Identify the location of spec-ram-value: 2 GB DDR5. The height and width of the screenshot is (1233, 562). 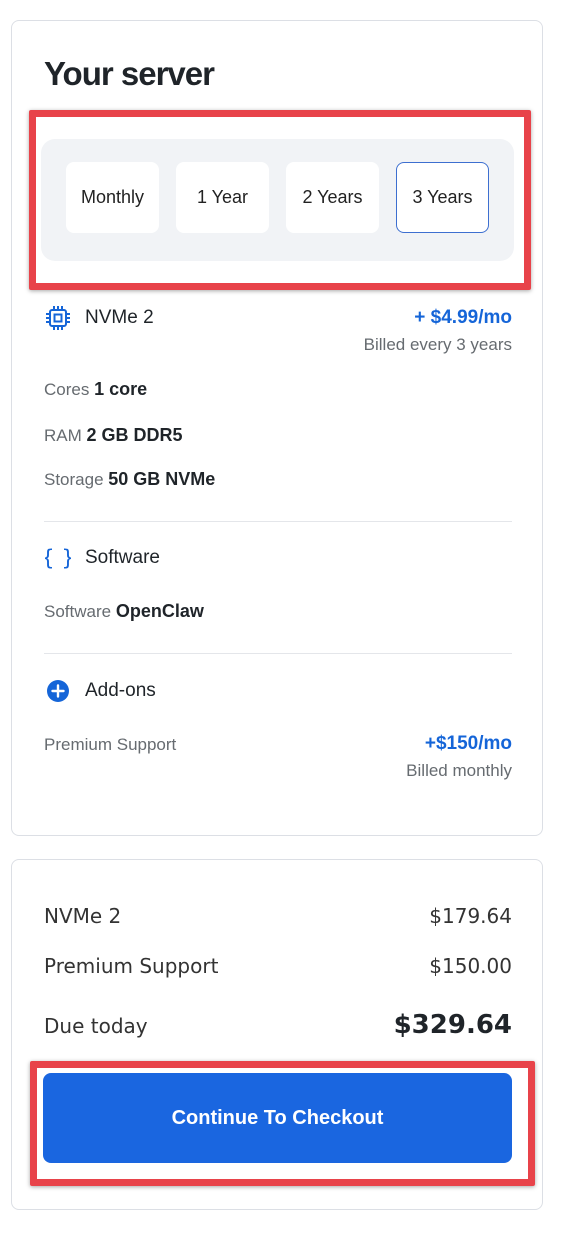
(134, 435).